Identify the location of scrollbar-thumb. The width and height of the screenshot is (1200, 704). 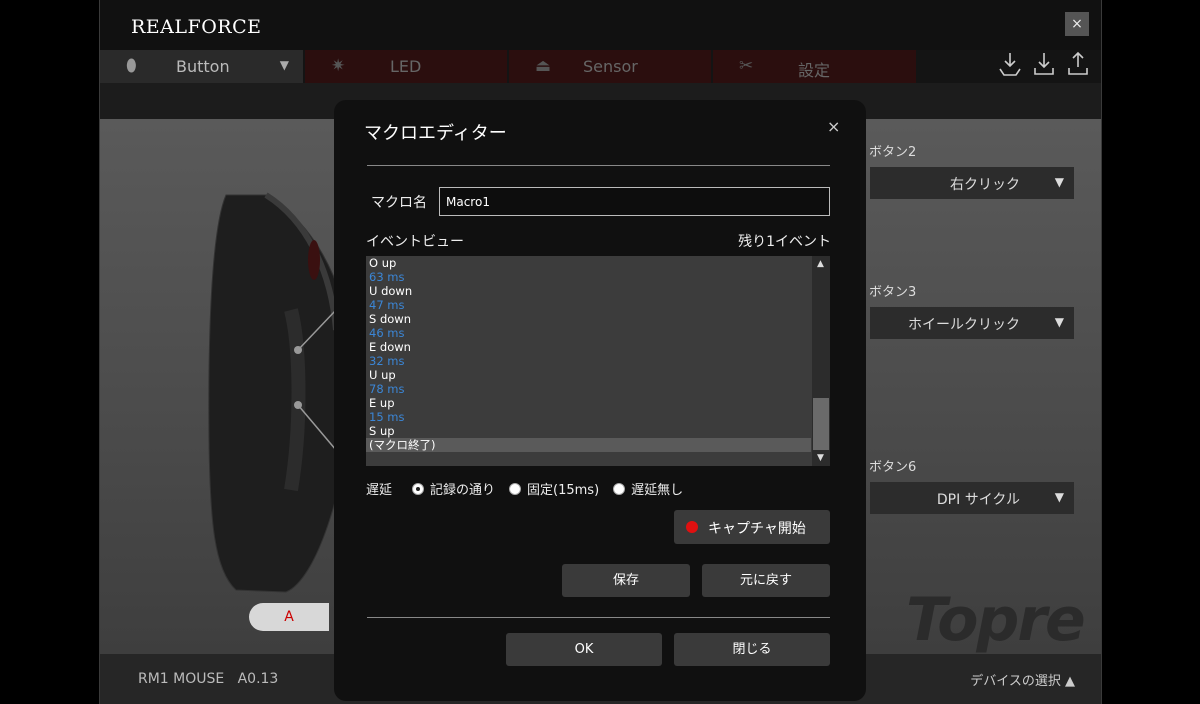
(821, 424).